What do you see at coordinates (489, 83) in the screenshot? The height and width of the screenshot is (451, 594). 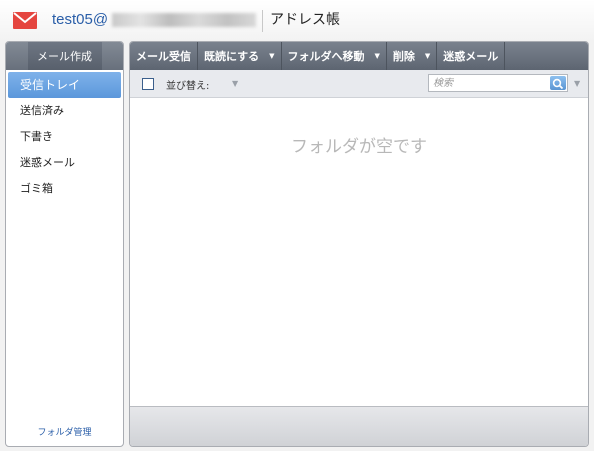 I see `search-input` at bounding box center [489, 83].